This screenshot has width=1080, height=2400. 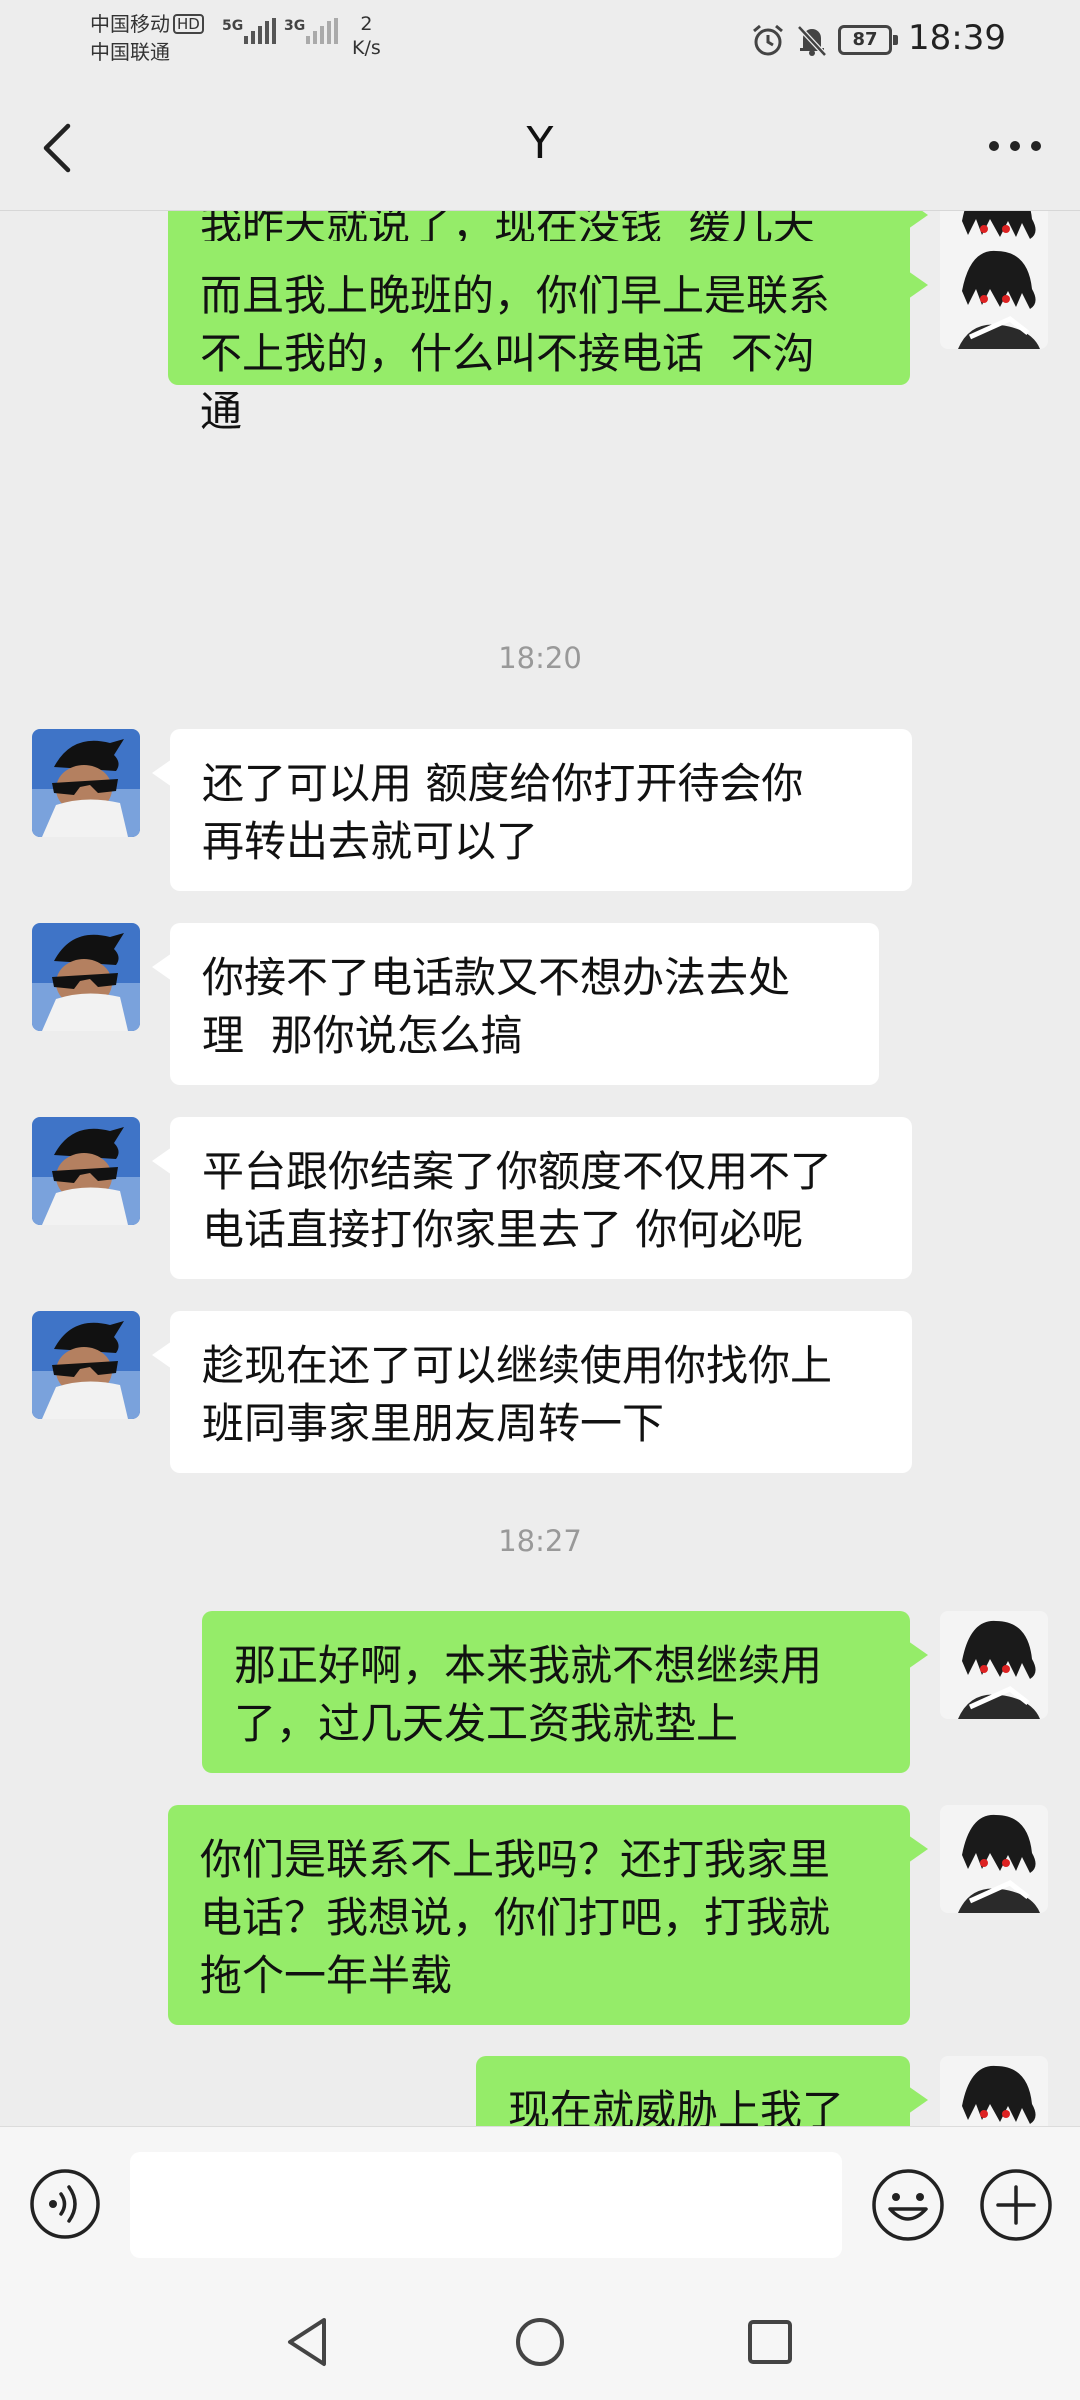 I want to click on my-message-bubble: 你们是联系不上我吗？还打我家里 电话？我想说，你们打吧，打我就 拖个一年半载, so click(x=548, y=1915).